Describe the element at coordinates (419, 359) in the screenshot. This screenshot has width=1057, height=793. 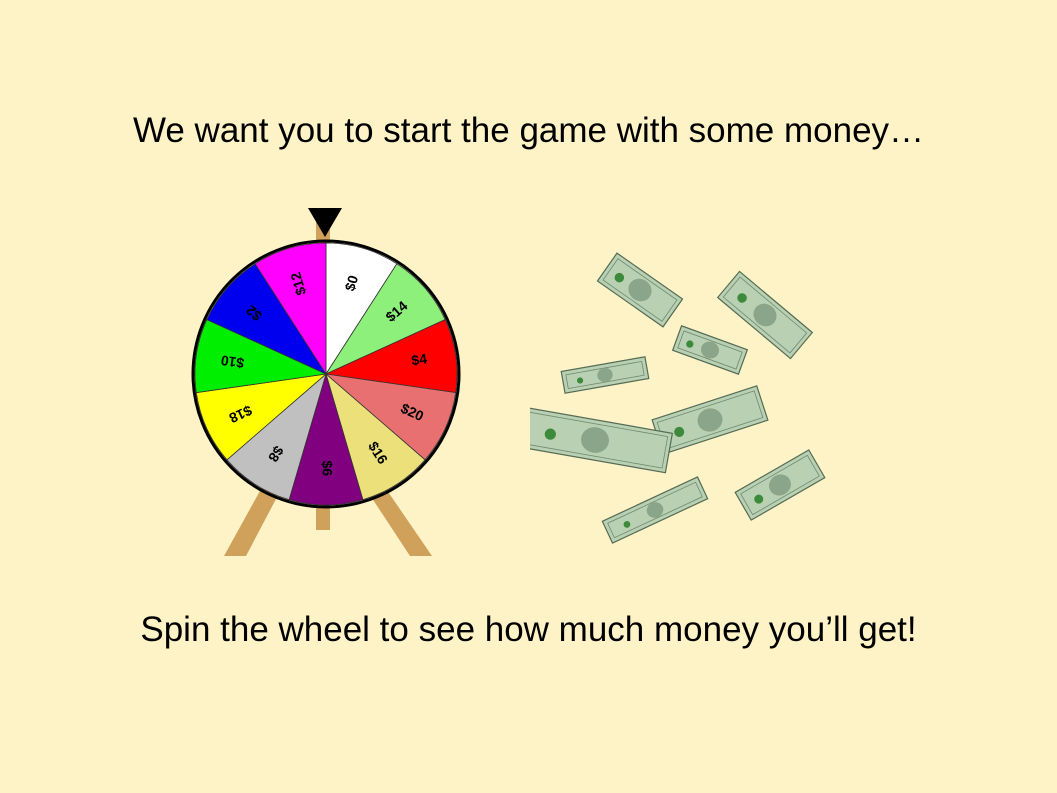
I see `wheel-segment-label: $4` at that location.